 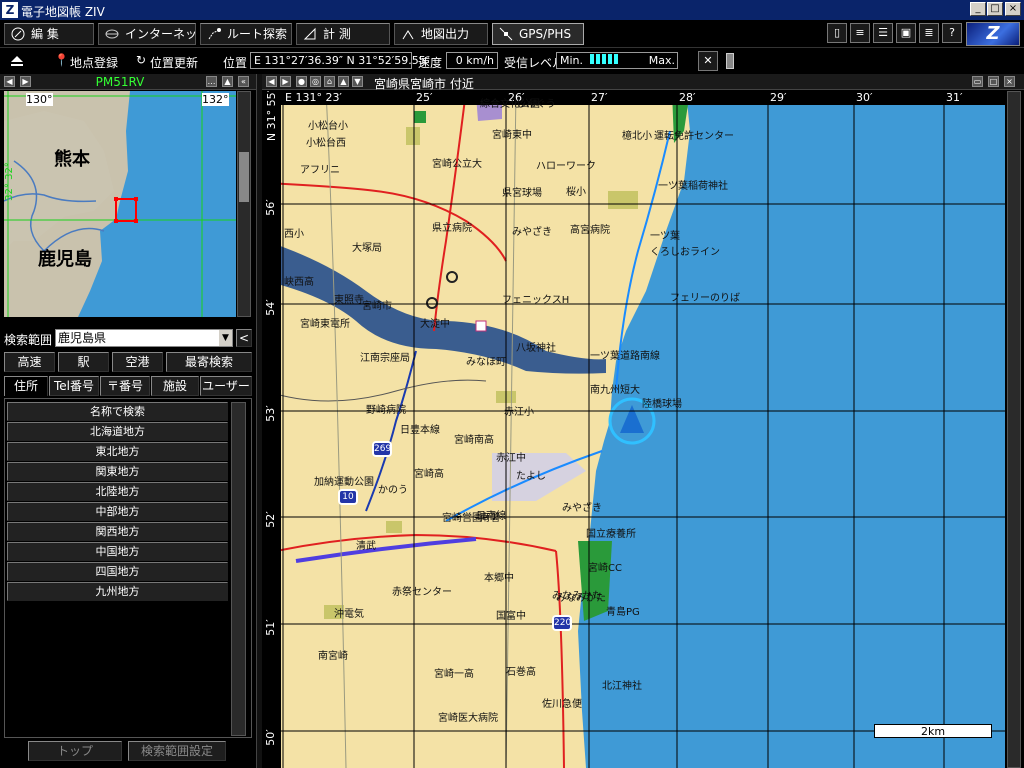 I want to click on latitude-tick-label: 56′, so click(x=271, y=207).